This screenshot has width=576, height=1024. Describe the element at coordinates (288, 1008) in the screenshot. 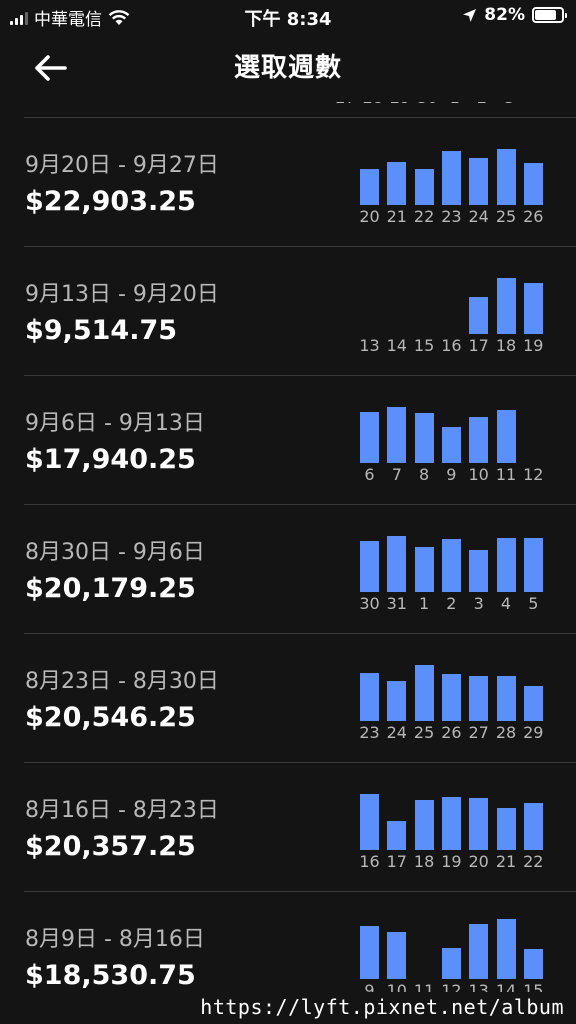

I see `watermark: https://lyft.pixnet.net/album` at that location.